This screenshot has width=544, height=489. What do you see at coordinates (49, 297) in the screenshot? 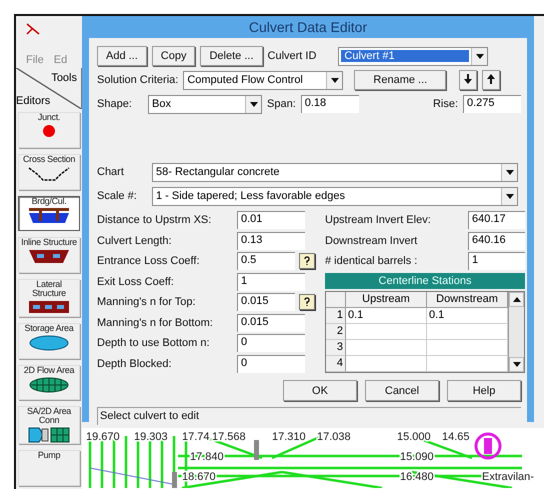
I see `editor-button: Lateral Structure` at bounding box center [49, 297].